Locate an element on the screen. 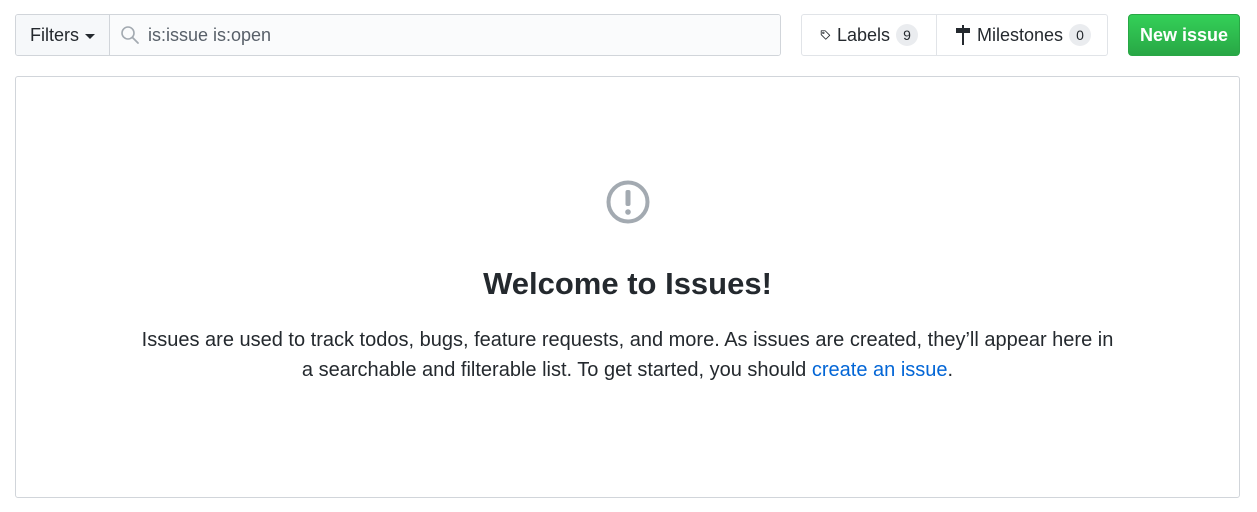 This screenshot has height=512, width=1257. caret-down-icon is located at coordinates (90, 36).